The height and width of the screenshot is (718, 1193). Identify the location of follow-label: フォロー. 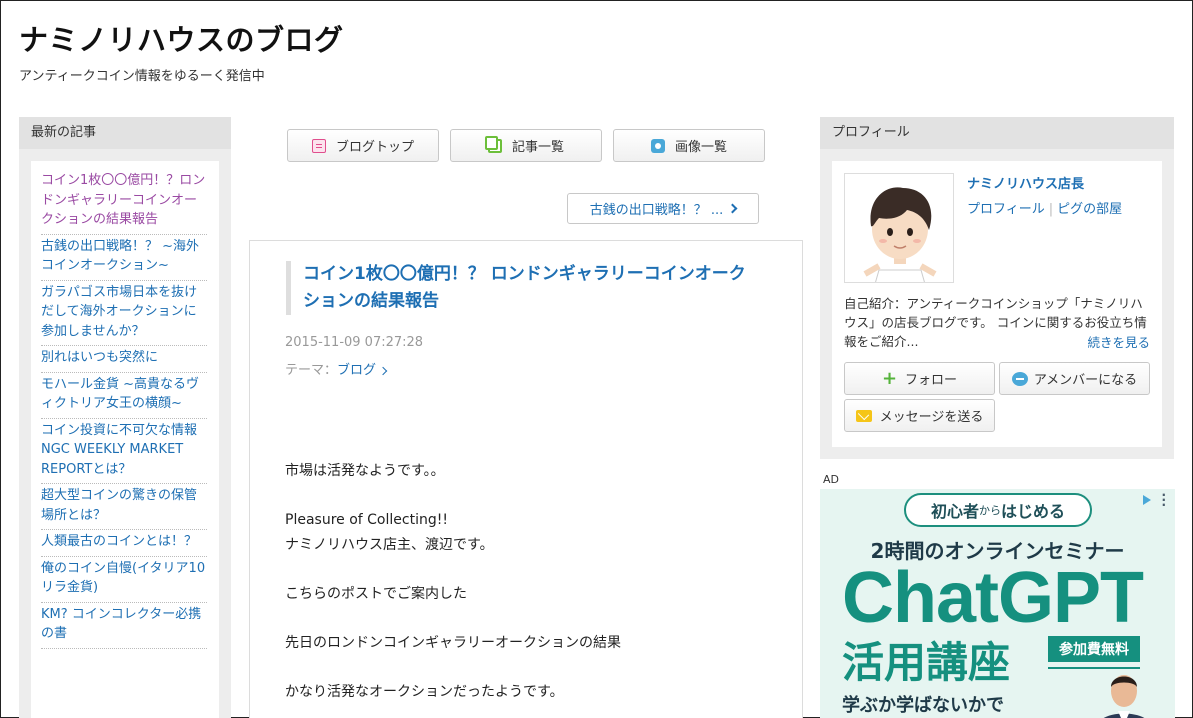
(931, 380).